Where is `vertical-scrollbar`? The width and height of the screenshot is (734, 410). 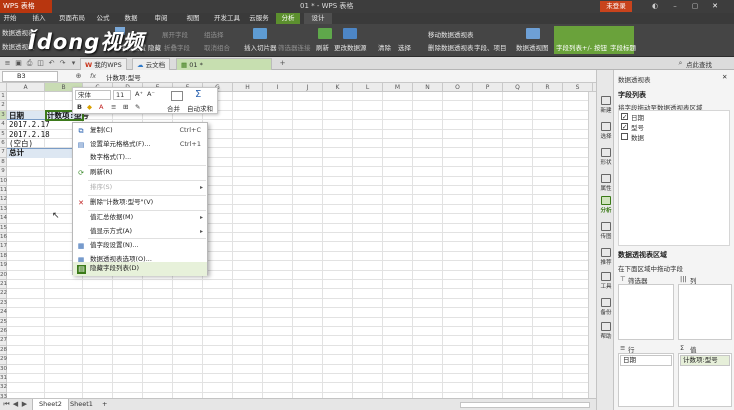 vertical-scrollbar is located at coordinates (592, 245).